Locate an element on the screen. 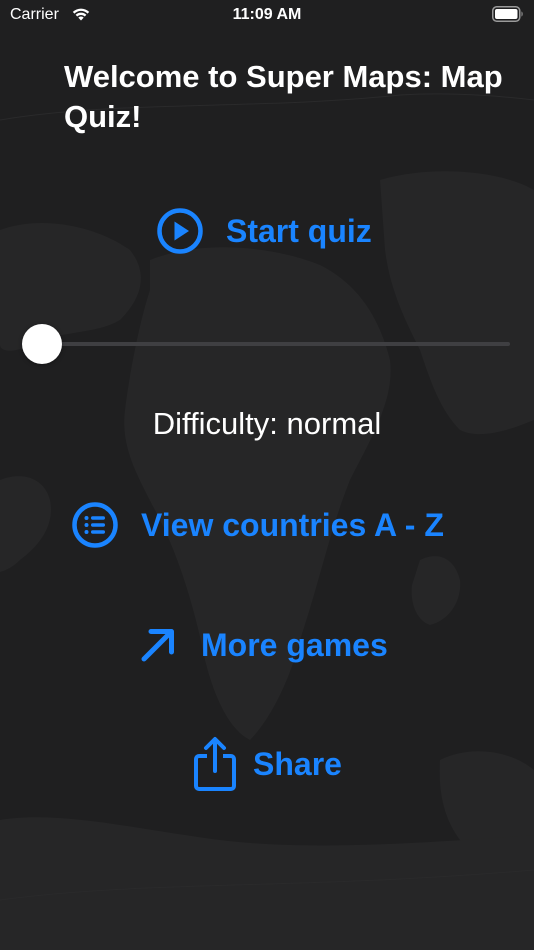  start-quiz-button: Start quiz is located at coordinates (264, 231).